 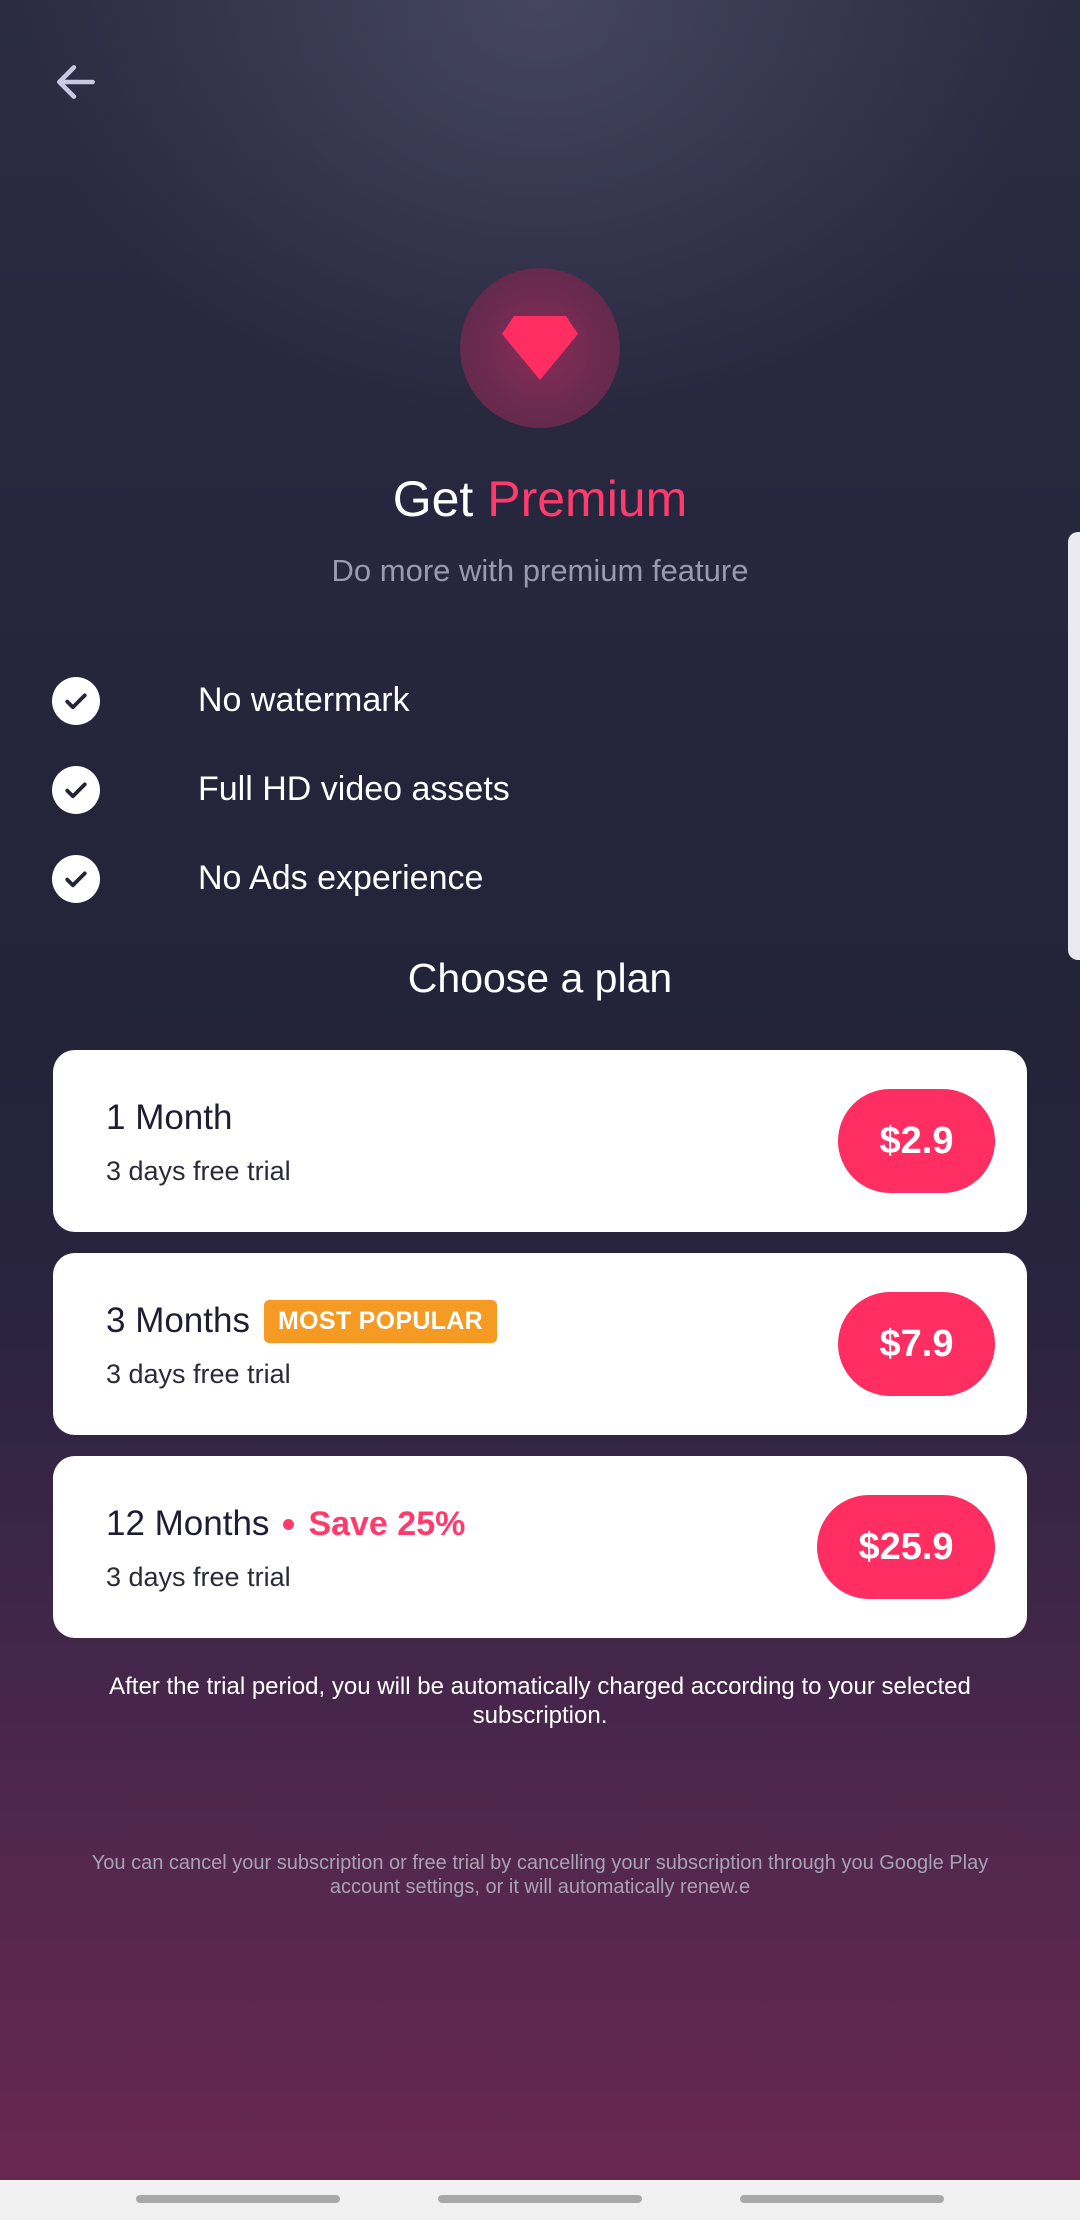 I want to click on plan-name: 1 Month, so click(x=169, y=1117).